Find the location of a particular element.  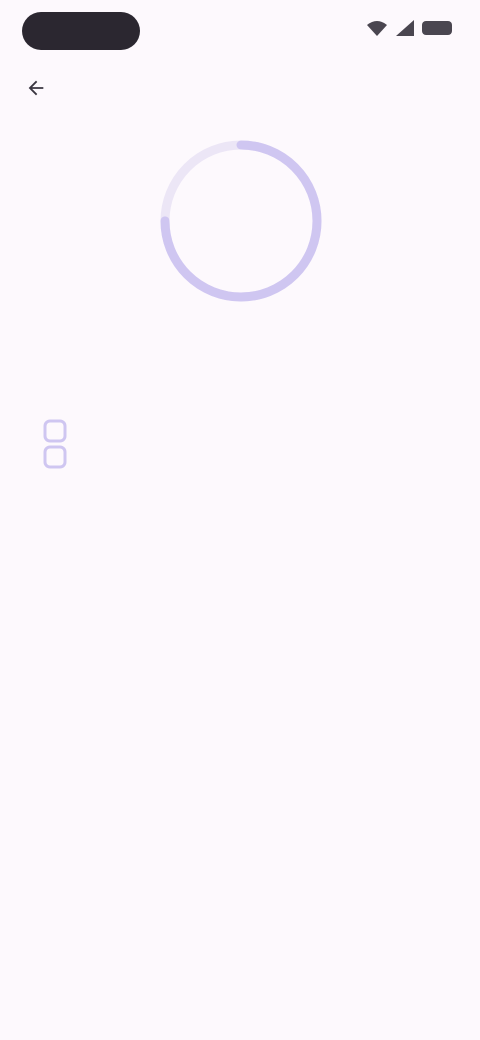

progress-ring is located at coordinates (241, 221).